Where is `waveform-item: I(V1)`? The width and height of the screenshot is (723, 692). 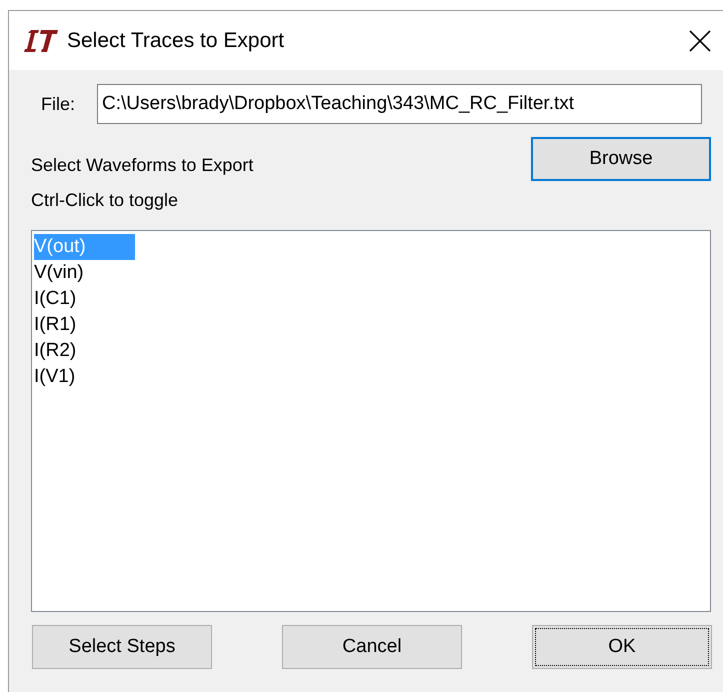
waveform-item: I(V1) is located at coordinates (55, 377).